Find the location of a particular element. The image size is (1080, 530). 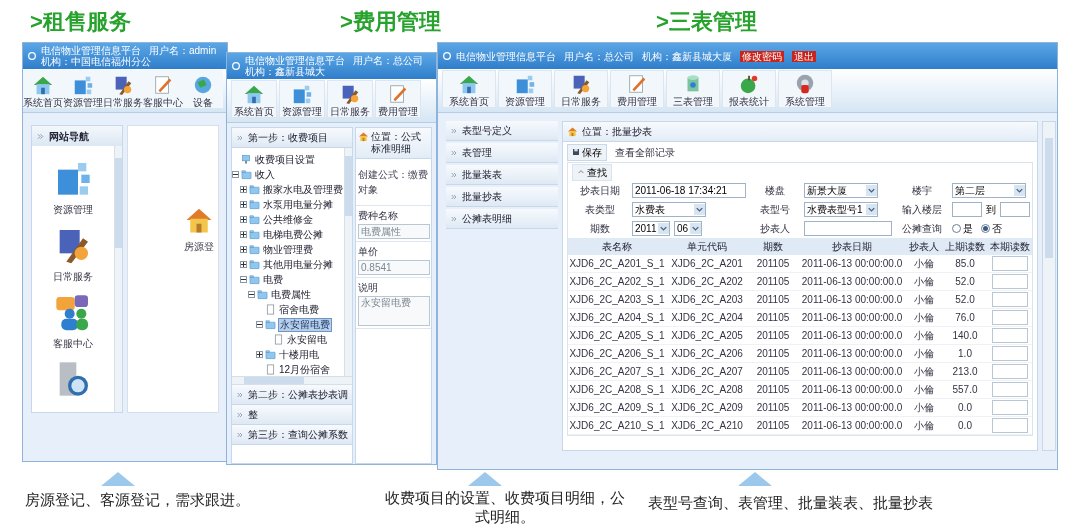

section-heading: >租售服务 is located at coordinates (80, 21).